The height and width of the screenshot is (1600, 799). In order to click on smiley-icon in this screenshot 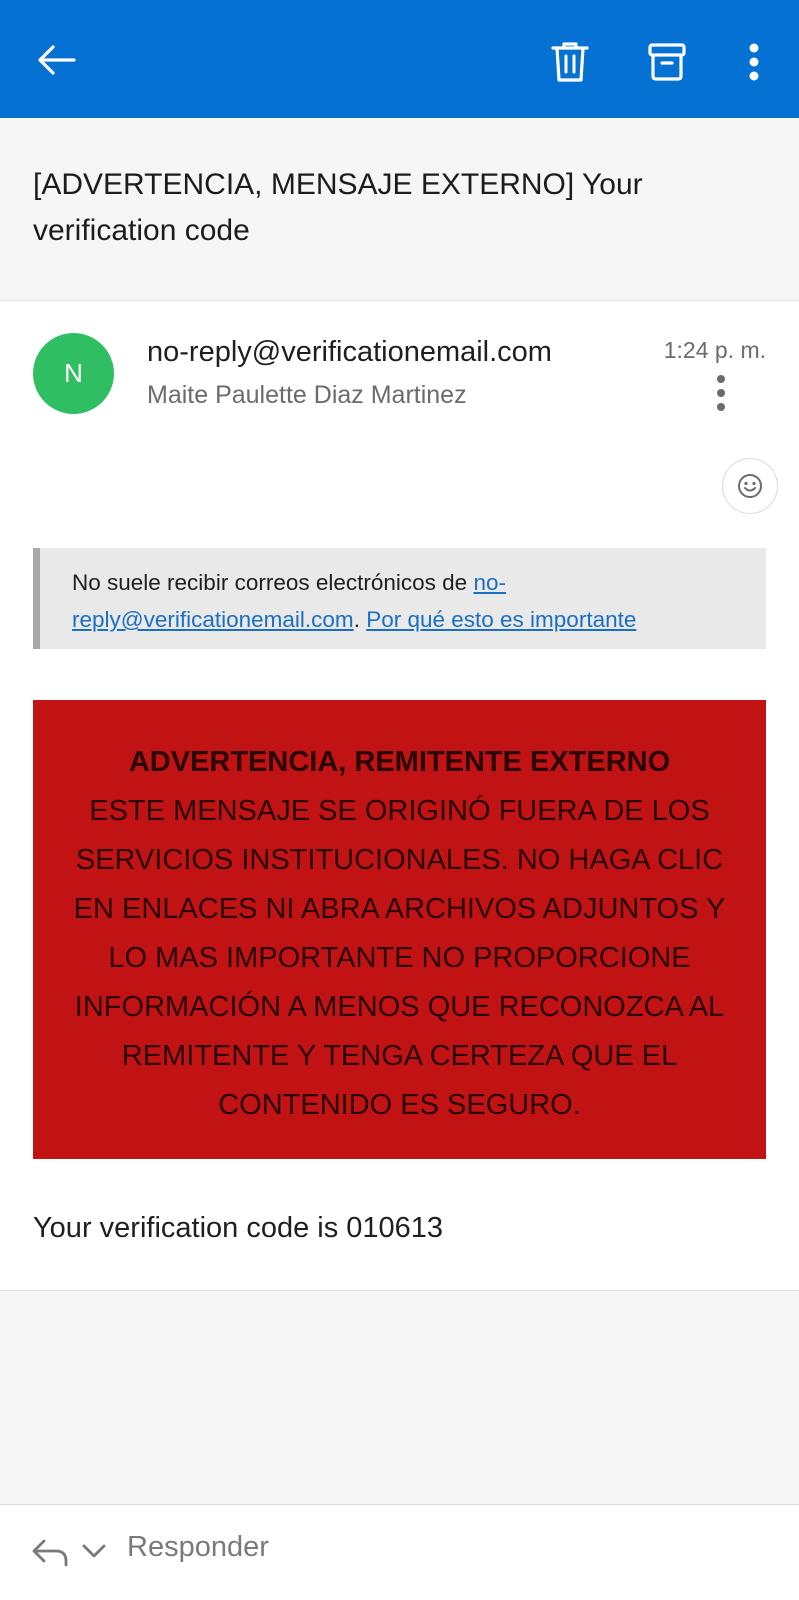, I will do `click(750, 486)`.